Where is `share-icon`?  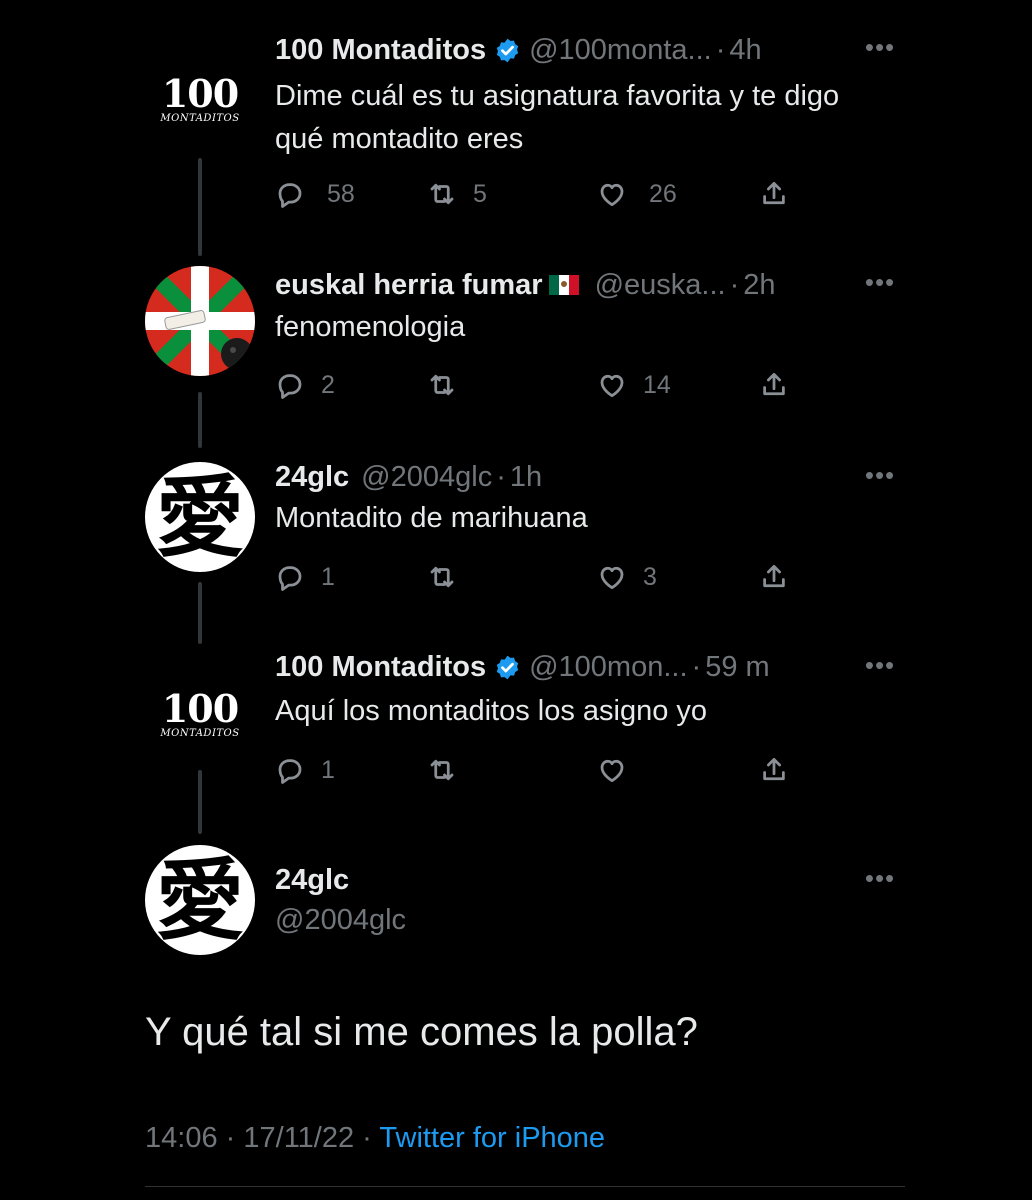 share-icon is located at coordinates (774, 193).